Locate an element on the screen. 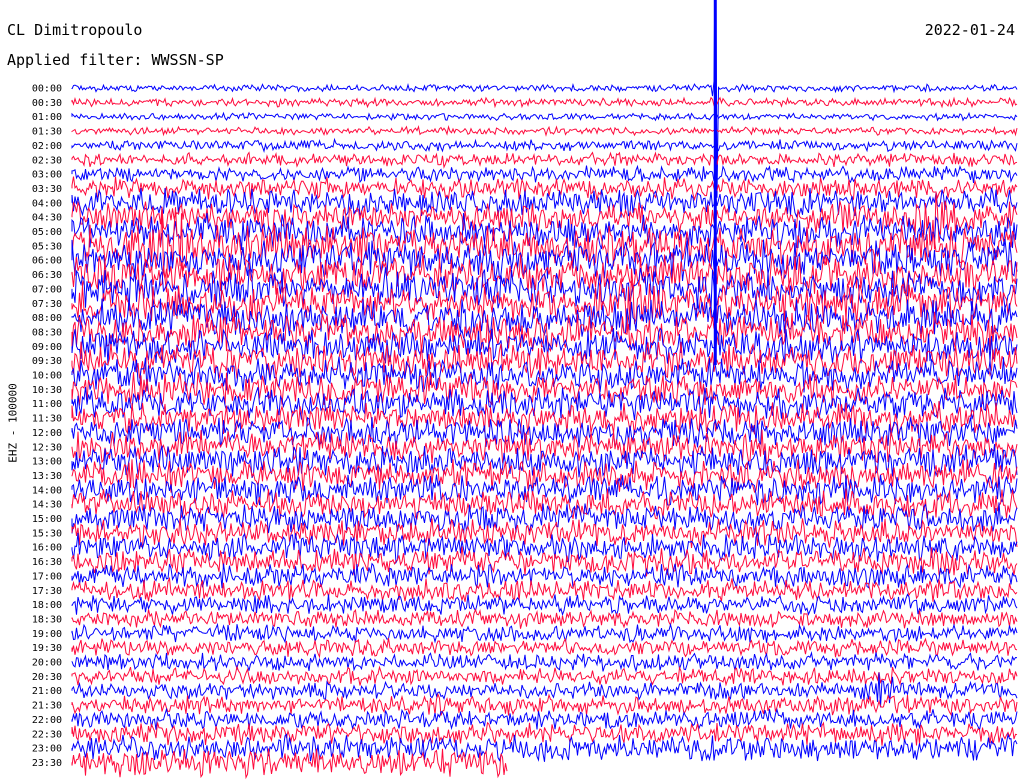  row-label-0100: 01:00 is located at coordinates (47, 117).